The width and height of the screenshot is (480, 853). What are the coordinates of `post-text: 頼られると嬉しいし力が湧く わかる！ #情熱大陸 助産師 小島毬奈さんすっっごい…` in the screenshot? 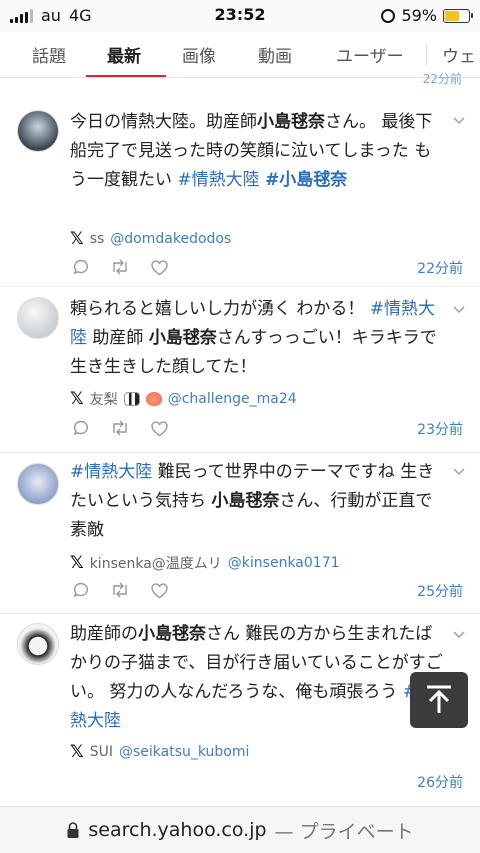 It's located at (257, 338).